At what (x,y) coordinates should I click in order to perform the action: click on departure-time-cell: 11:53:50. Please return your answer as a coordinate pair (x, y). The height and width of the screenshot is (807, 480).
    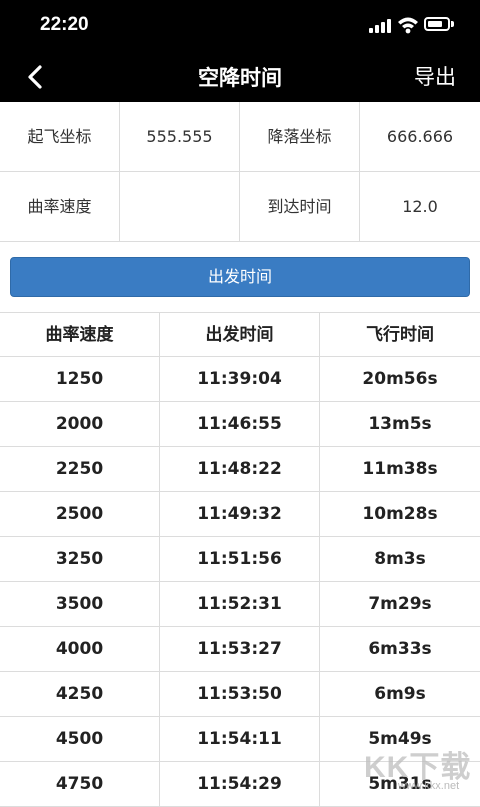
    Looking at the image, I should click on (240, 694).